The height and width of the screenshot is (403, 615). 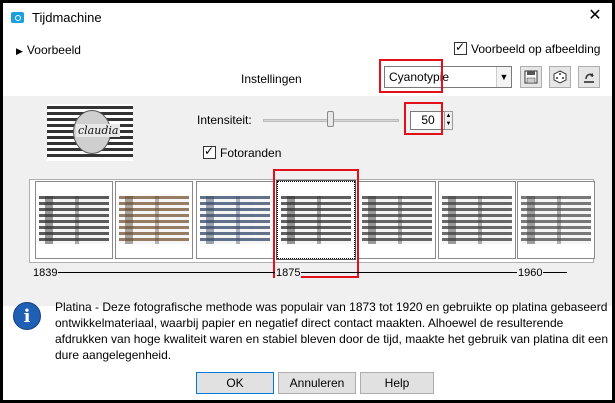 I want to click on photo-edges-label: Fotoranden, so click(x=251, y=153).